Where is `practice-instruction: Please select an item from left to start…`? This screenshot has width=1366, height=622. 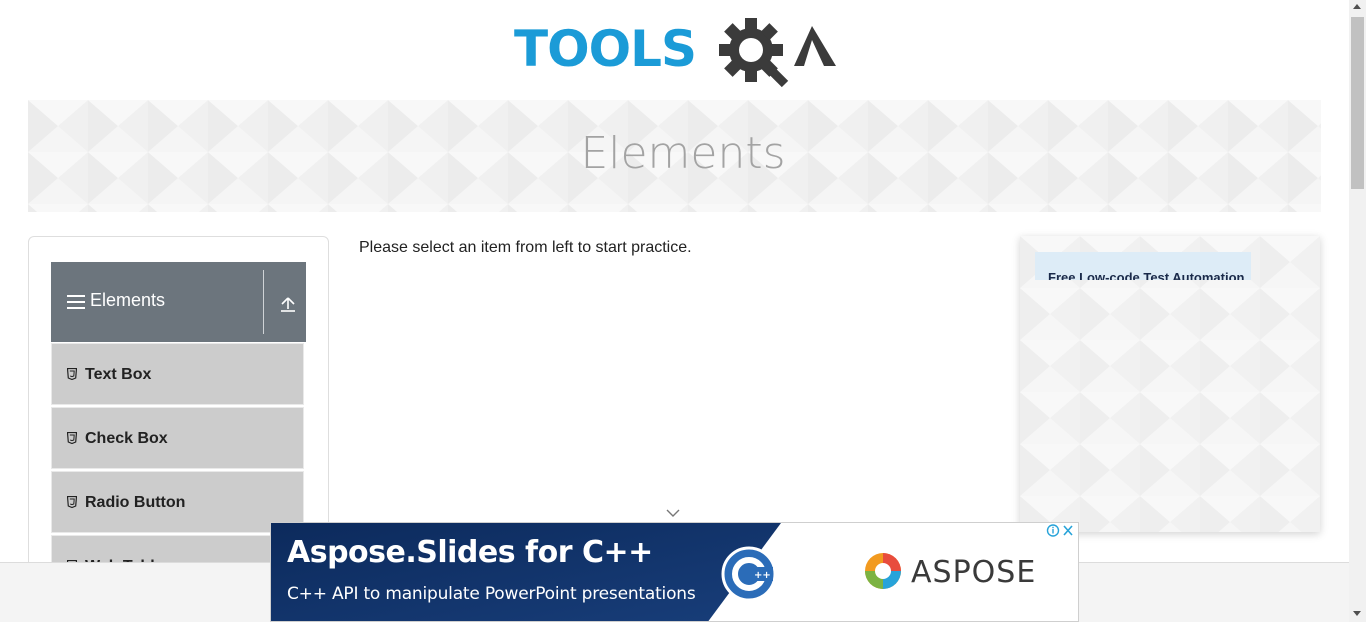
practice-instruction: Please select an item from left to start… is located at coordinates (525, 247).